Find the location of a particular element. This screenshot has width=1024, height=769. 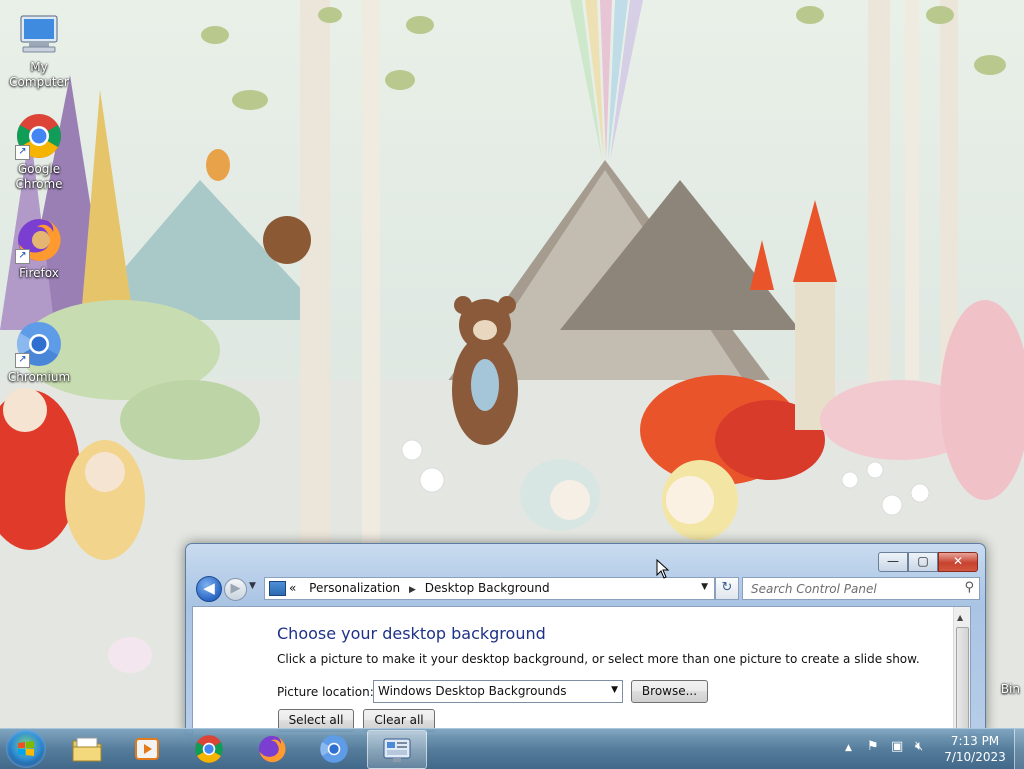

chevron-down-icon: ▼ is located at coordinates (614, 690).